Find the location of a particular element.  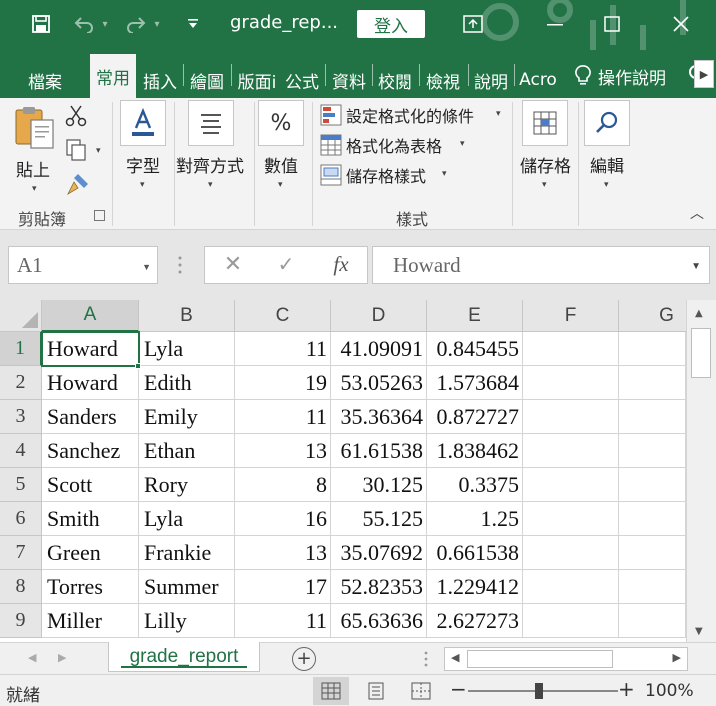

zoom-level: 100% is located at coordinates (669, 691).